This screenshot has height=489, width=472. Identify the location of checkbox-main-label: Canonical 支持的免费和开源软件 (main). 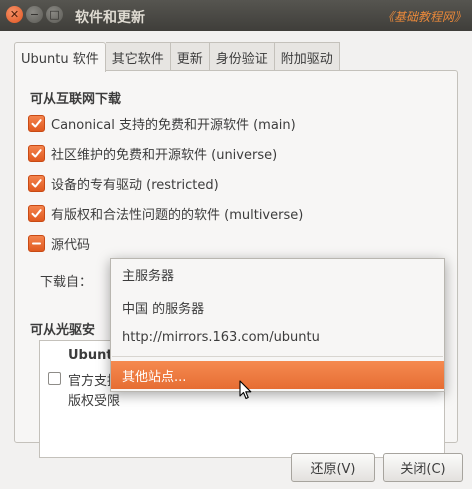
(173, 125).